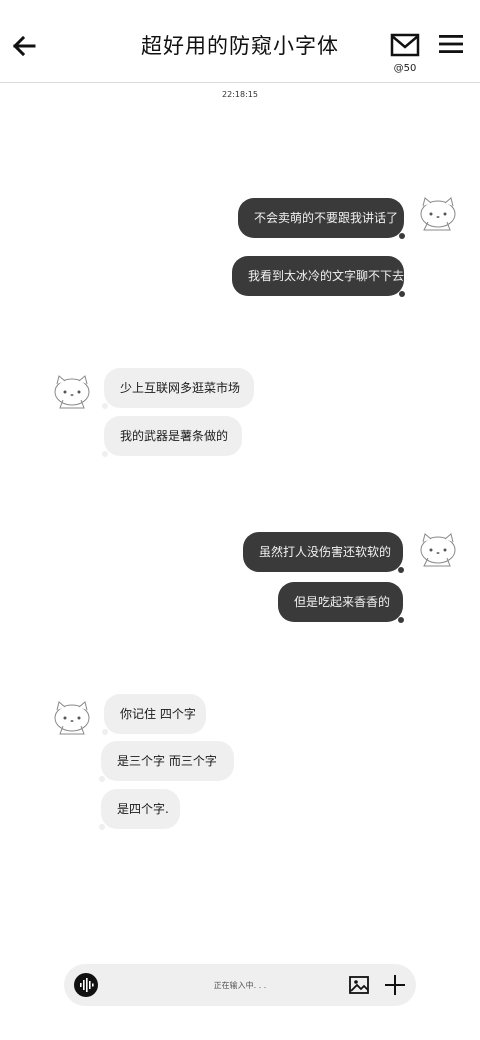 This screenshot has height=1040, width=480. I want to click on message-bubble-incoming: 是三个字 而三个字, so click(167, 761).